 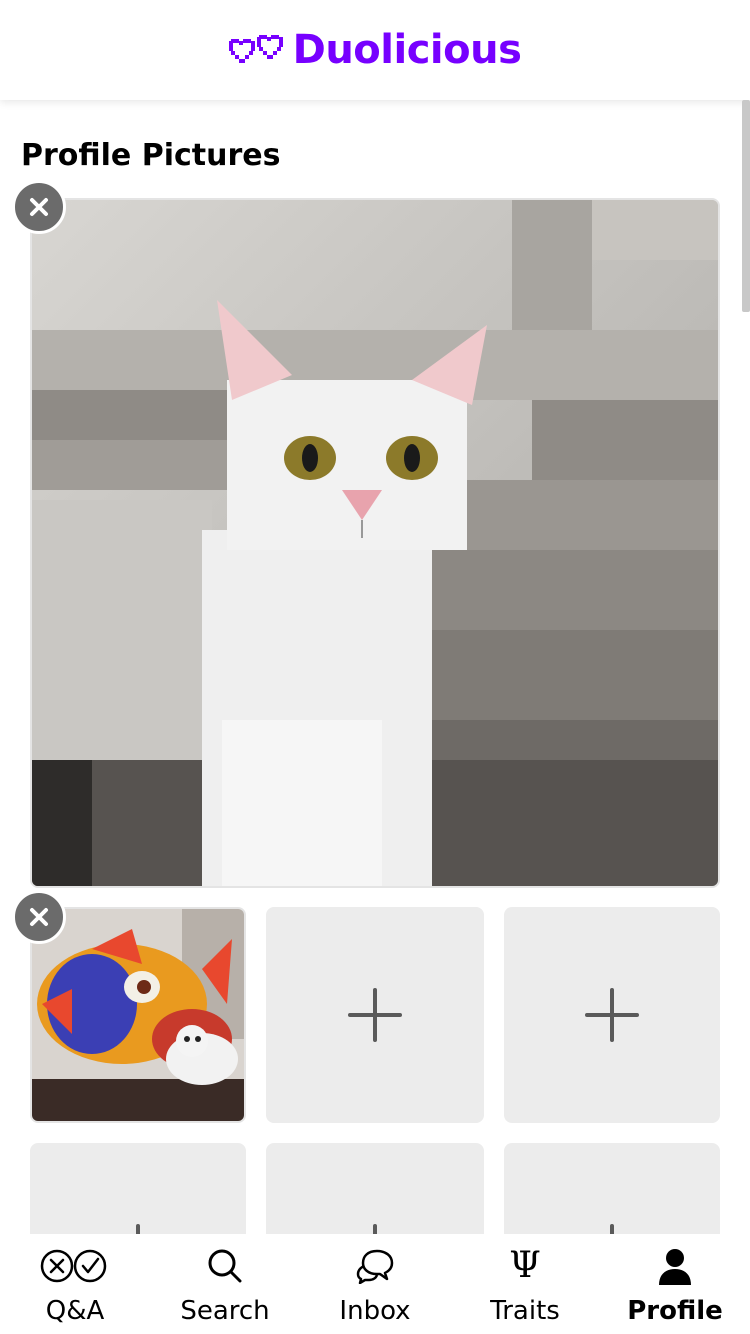 What do you see at coordinates (73, 1266) in the screenshot?
I see `qa-icon` at bounding box center [73, 1266].